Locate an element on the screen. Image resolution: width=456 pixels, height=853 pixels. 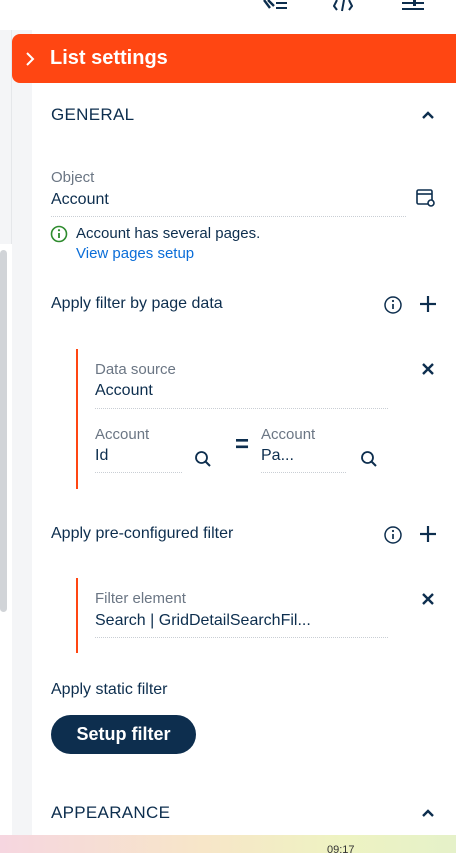
data-source-underline is located at coordinates (241, 408).